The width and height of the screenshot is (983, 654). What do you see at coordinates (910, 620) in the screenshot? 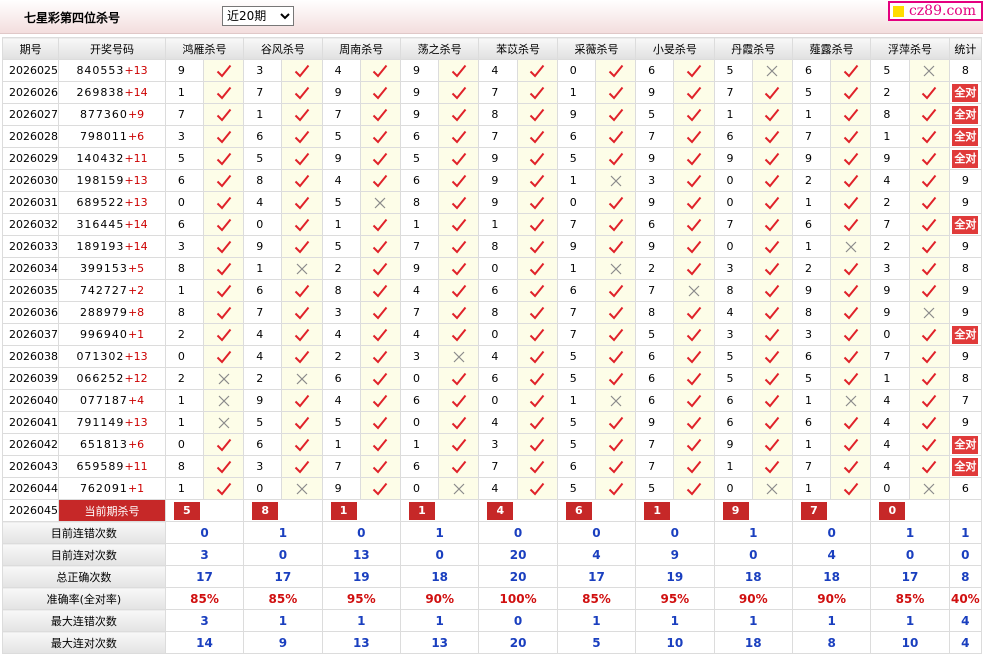
I see `summary-value: 1` at bounding box center [910, 620].